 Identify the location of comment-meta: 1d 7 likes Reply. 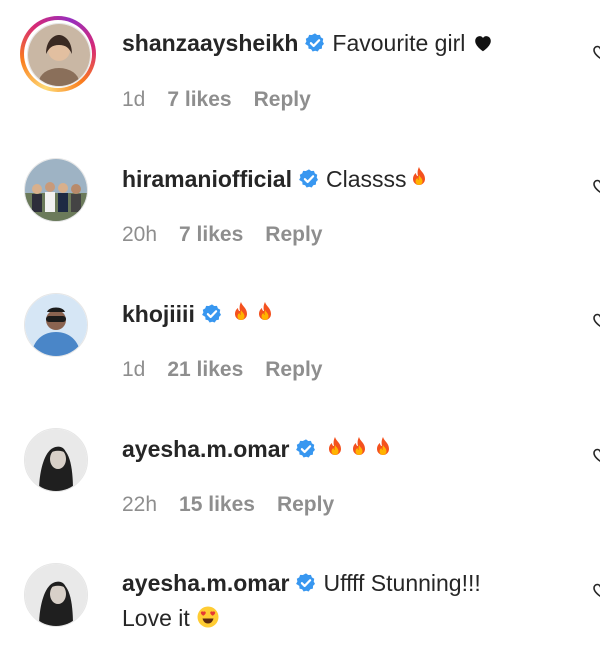
(227, 100).